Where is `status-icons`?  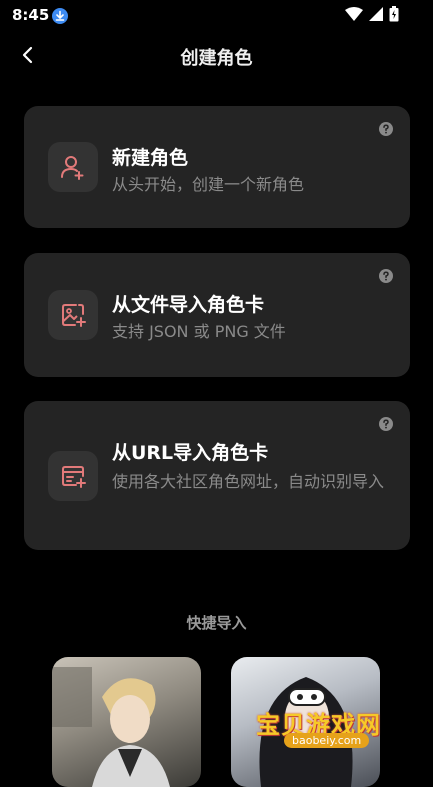 status-icons is located at coordinates (372, 14).